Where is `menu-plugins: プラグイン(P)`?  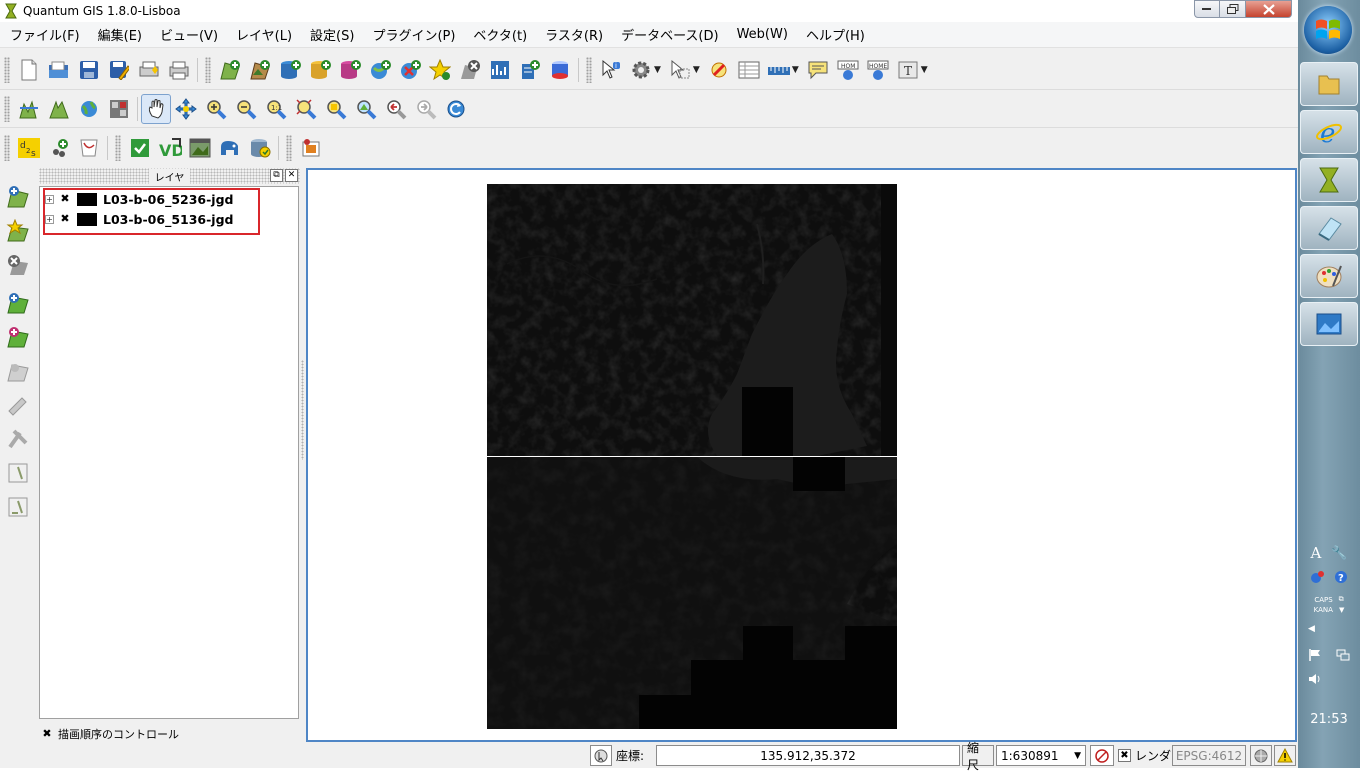 menu-plugins: プラグイン(P) is located at coordinates (412, 34).